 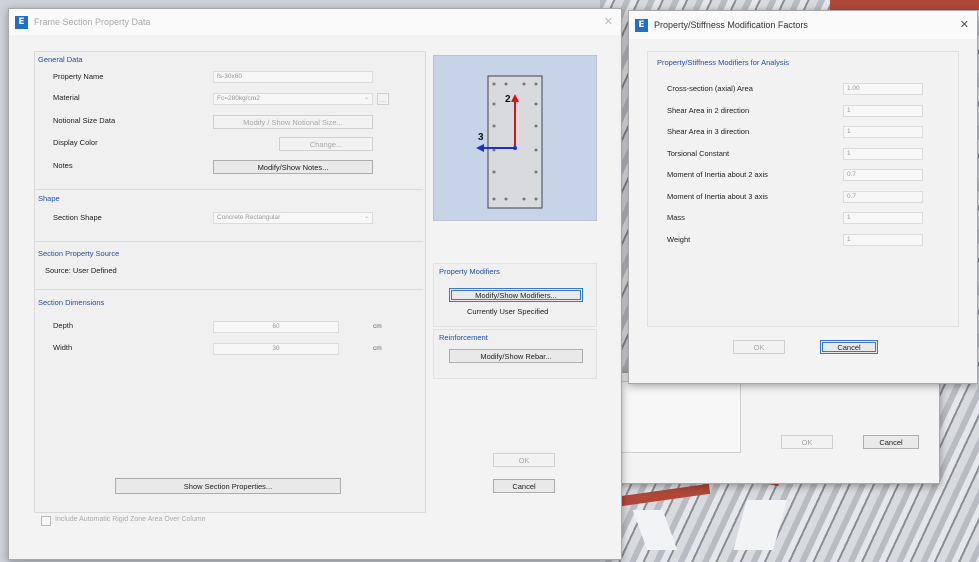 I want to click on modifier-label: Mass, so click(x=676, y=217).